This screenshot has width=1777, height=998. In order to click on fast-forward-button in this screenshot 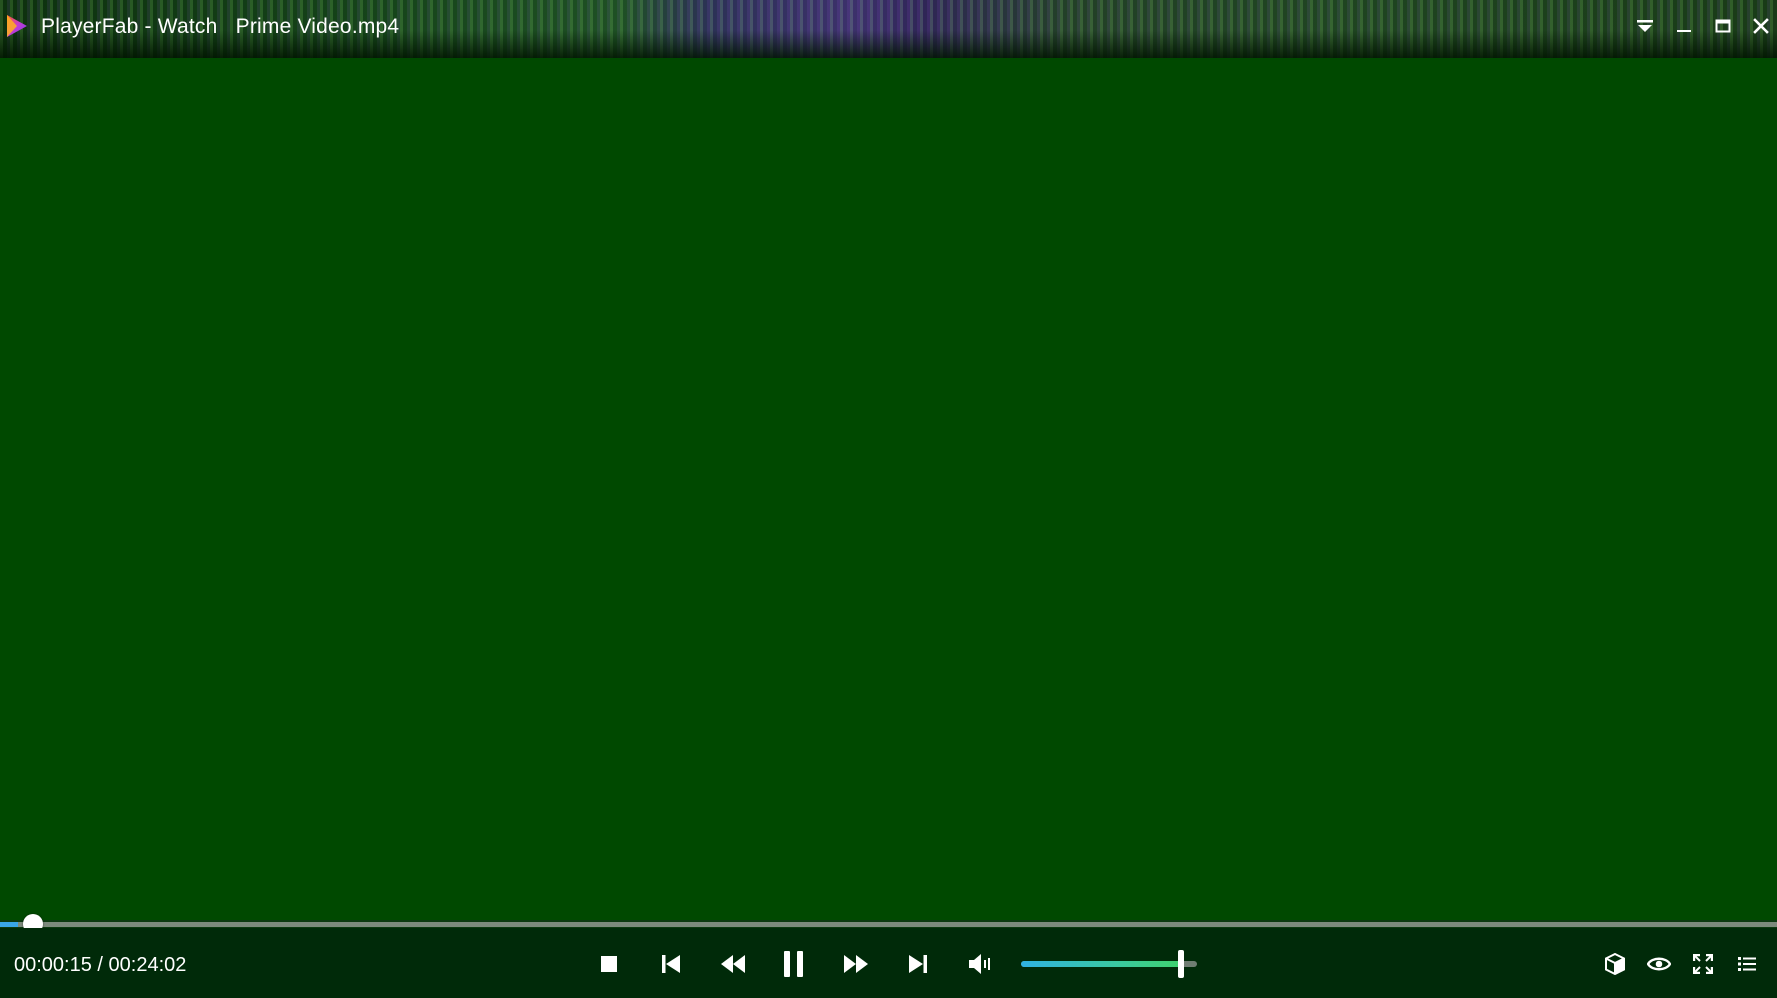, I will do `click(856, 964)`.